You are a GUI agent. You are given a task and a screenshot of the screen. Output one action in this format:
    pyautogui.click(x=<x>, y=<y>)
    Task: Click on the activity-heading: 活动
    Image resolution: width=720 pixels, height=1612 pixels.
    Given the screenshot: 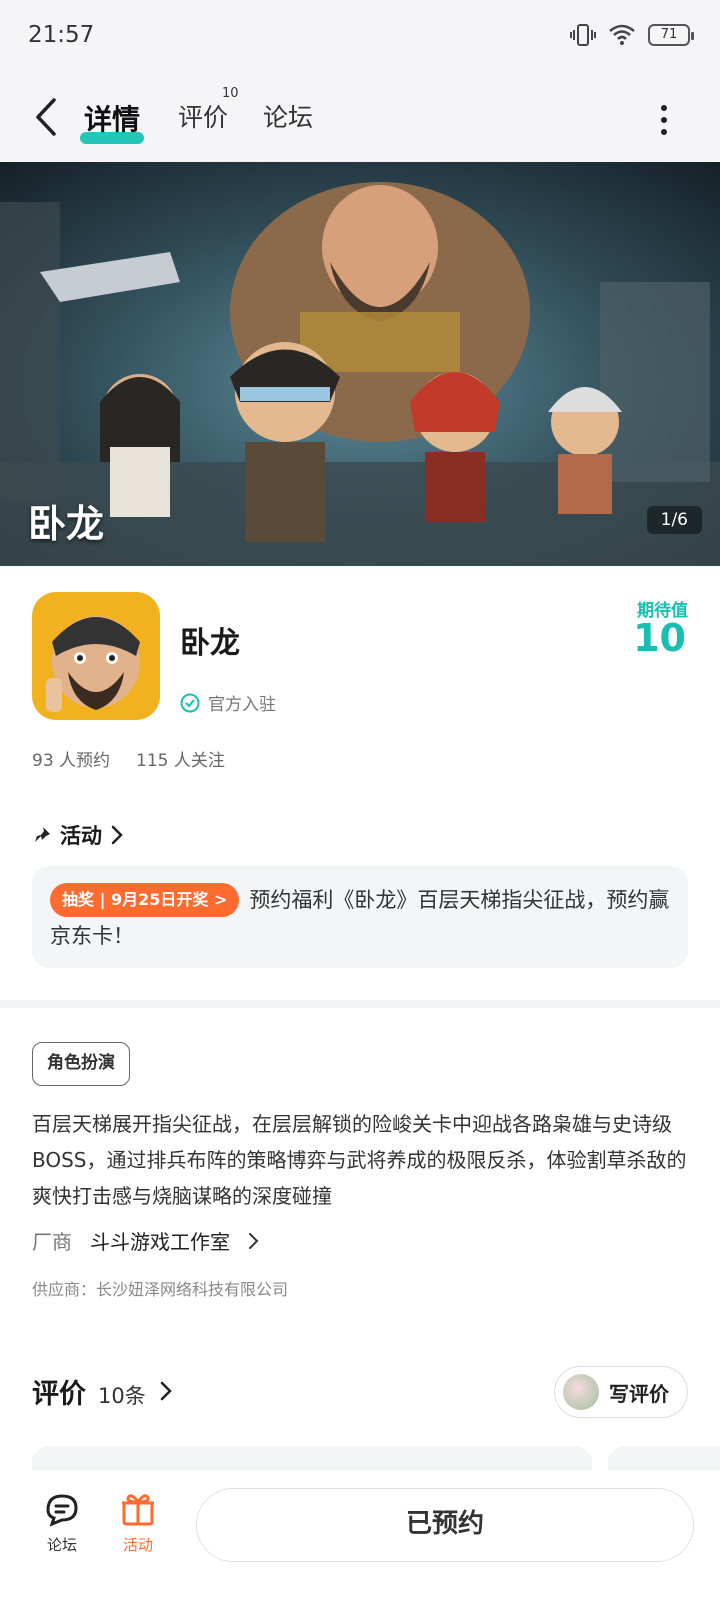 What is the action you would take?
    pyautogui.click(x=81, y=836)
    